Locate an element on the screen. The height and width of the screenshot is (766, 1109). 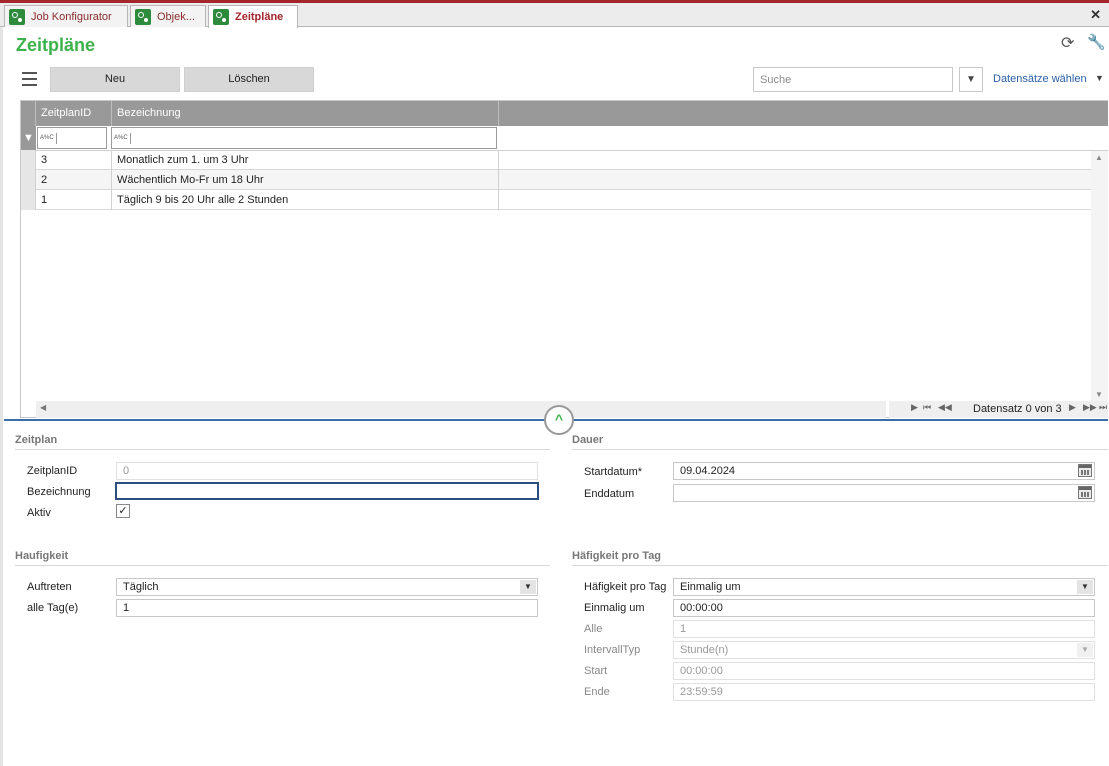
cell-bezeichnung: Wächentlich Mo-Fr um 18 Uhr is located at coordinates (305, 180).